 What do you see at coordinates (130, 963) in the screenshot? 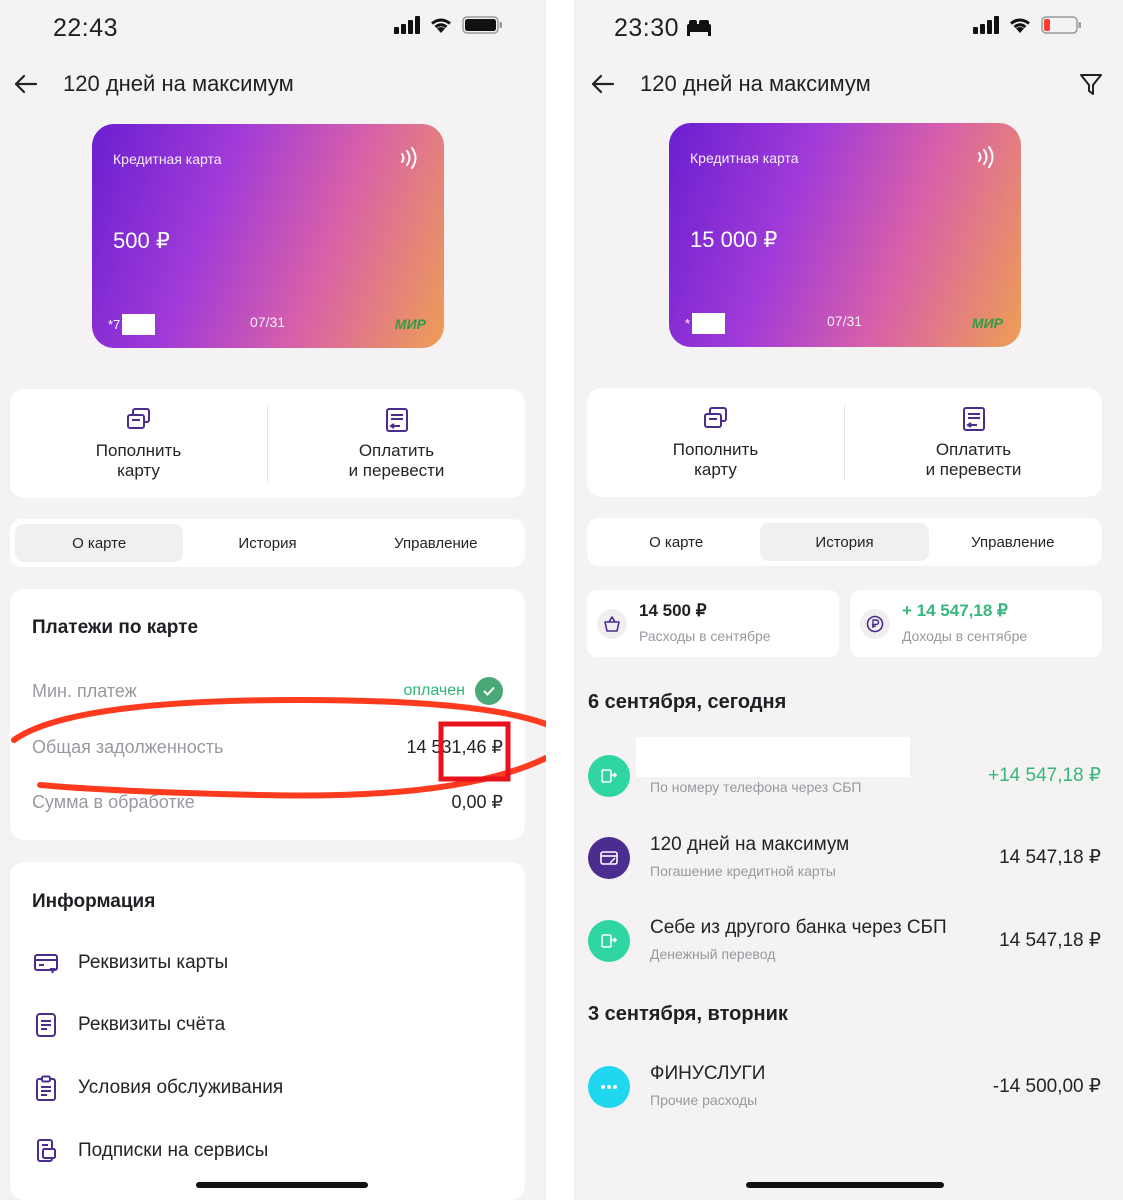
I see `card-details-item: Реквизиты карты` at bounding box center [130, 963].